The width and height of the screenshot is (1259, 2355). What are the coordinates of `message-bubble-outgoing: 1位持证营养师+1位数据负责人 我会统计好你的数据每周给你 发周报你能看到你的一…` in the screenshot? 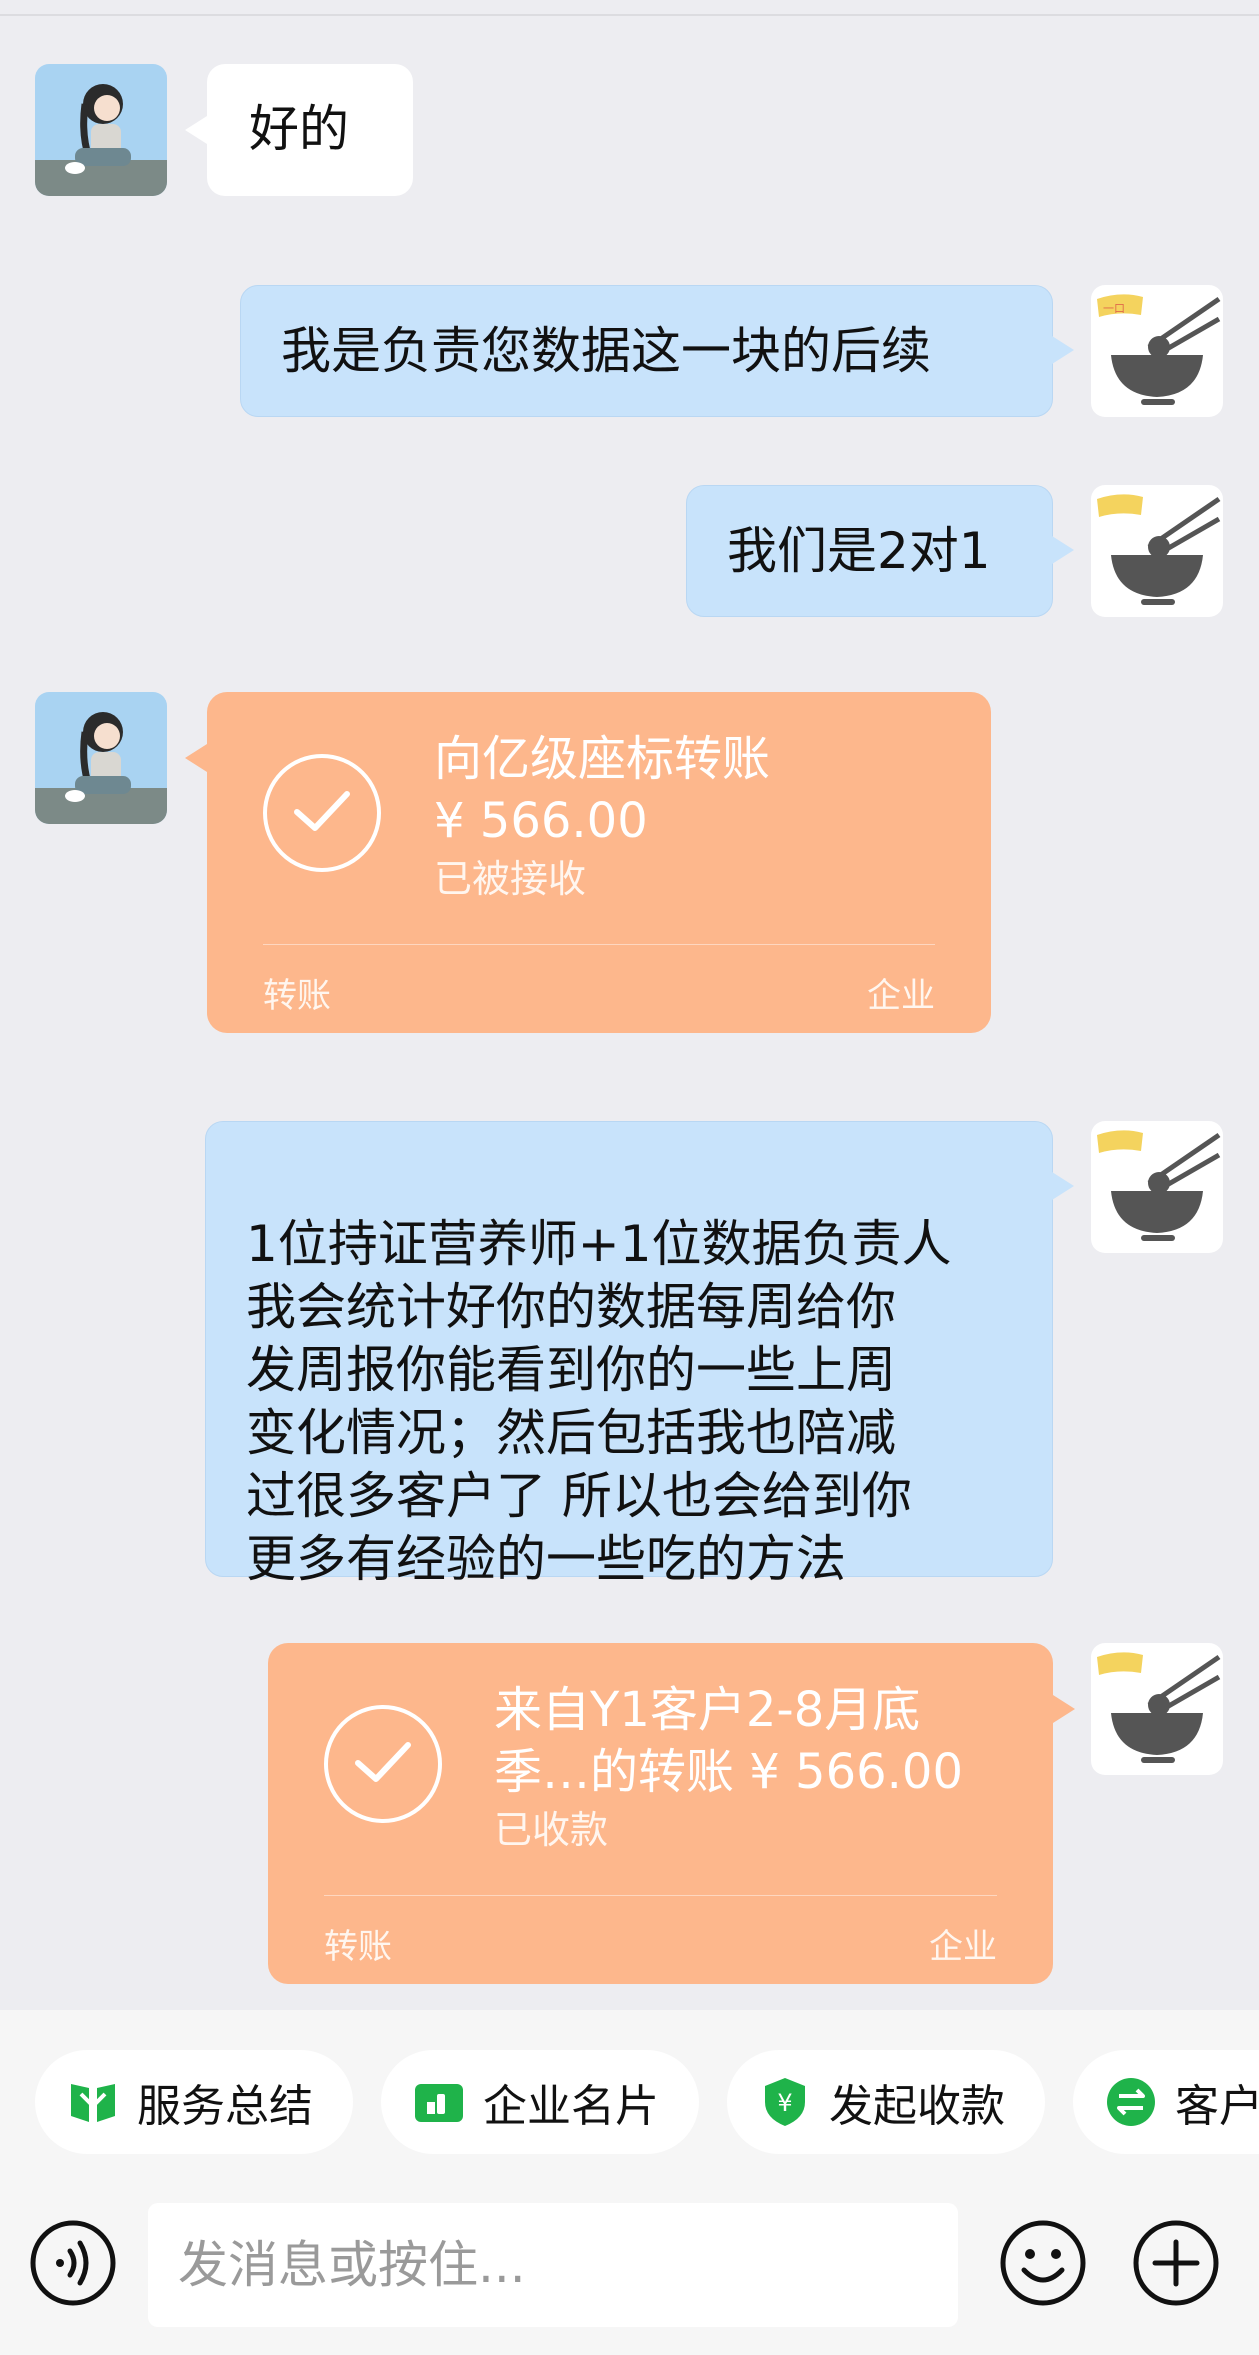 It's located at (639, 1354).